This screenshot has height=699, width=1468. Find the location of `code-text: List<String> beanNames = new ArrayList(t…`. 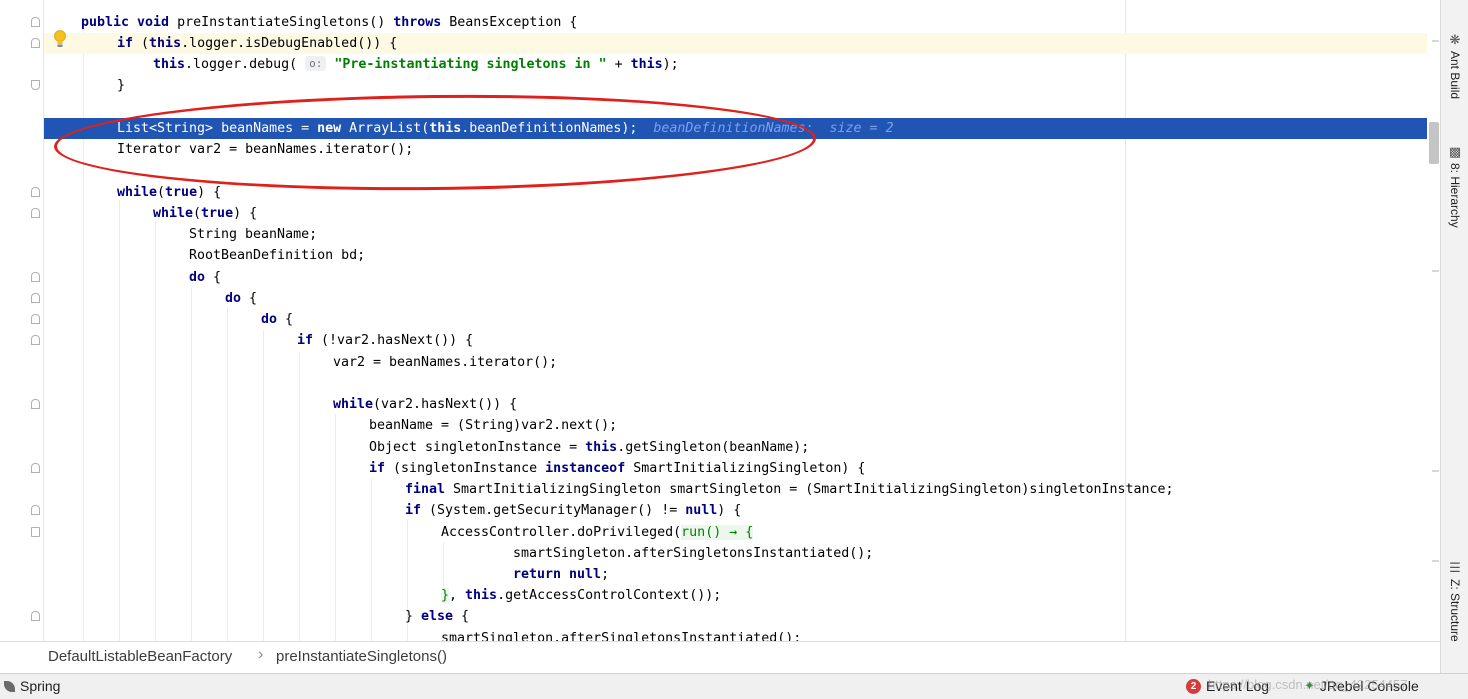

code-text: List<String> beanNames = new ArrayList(t… is located at coordinates (505, 128).